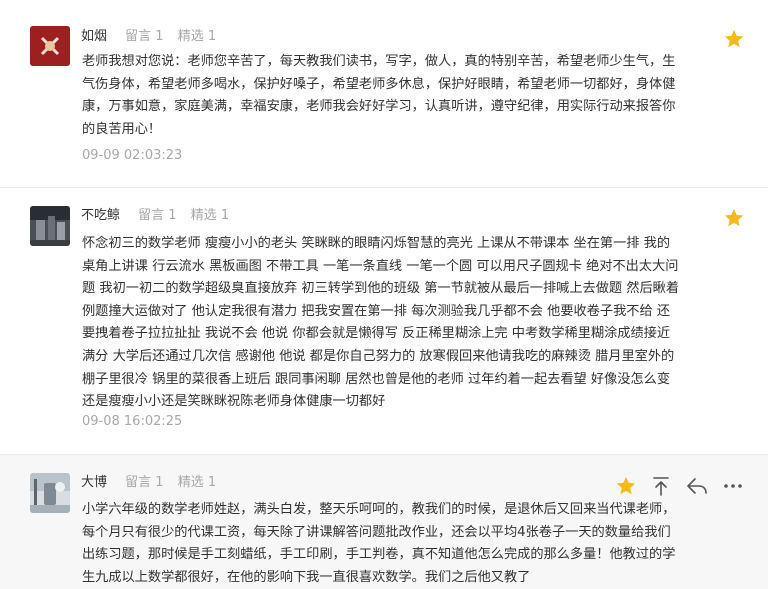 This screenshot has height=589, width=768. What do you see at coordinates (733, 486) in the screenshot?
I see `more-icon` at bounding box center [733, 486].